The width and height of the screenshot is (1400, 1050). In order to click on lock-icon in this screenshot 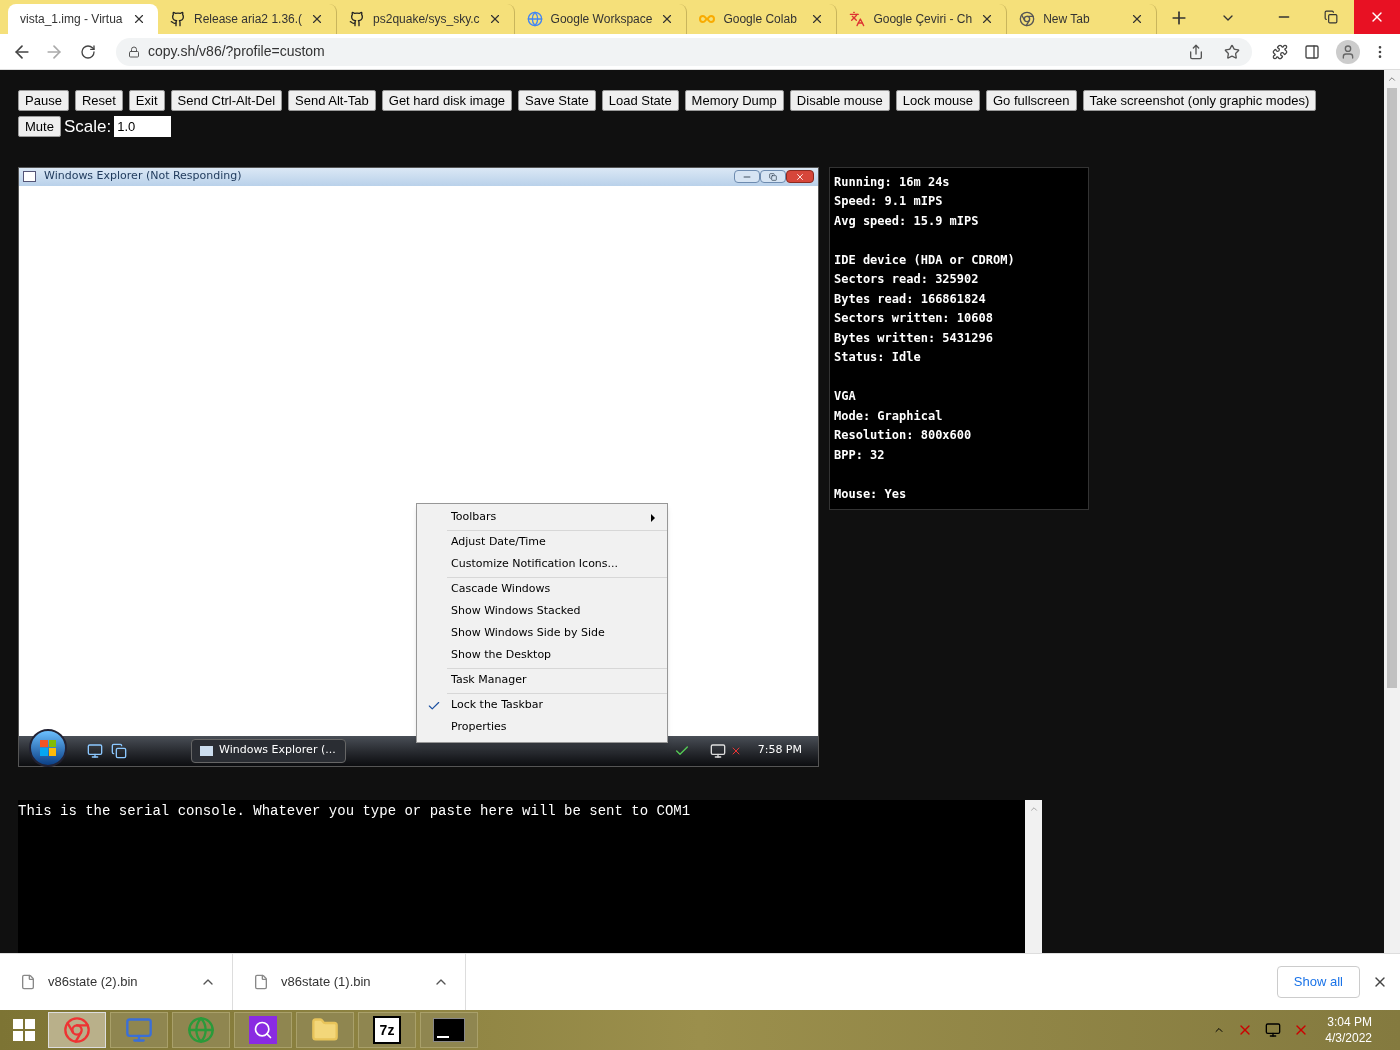, I will do `click(134, 51)`.